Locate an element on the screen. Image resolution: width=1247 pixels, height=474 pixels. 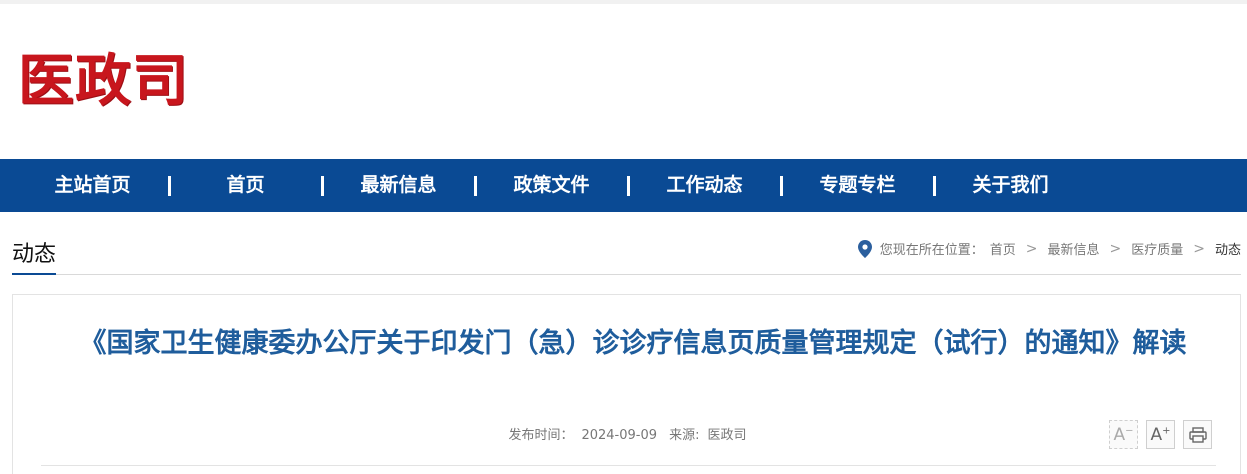
nav-label: 工作动态 is located at coordinates (704, 185).